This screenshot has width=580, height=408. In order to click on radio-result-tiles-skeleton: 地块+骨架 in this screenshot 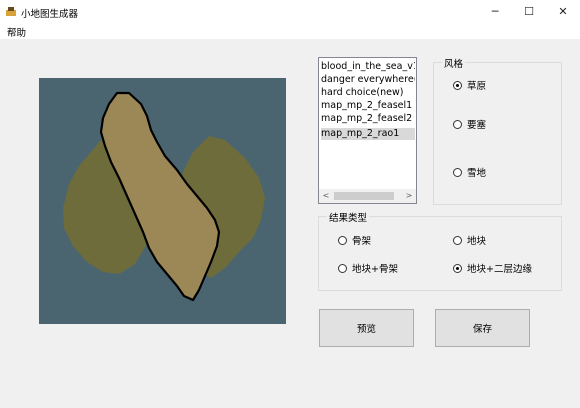, I will do `click(368, 268)`.